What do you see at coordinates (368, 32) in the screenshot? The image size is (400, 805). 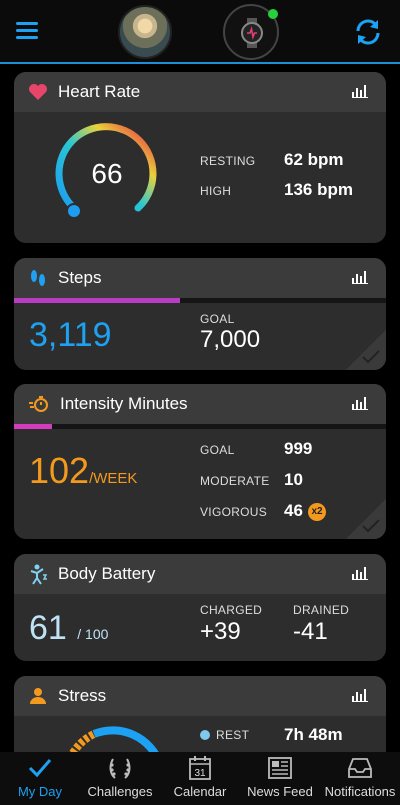 I see `sync-icon` at bounding box center [368, 32].